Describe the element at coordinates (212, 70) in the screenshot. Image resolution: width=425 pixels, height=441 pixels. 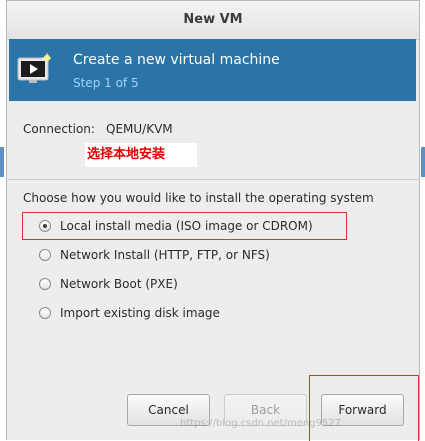
I see `wizard-banner: Create a new virtual machine Step 1 of 5` at that location.